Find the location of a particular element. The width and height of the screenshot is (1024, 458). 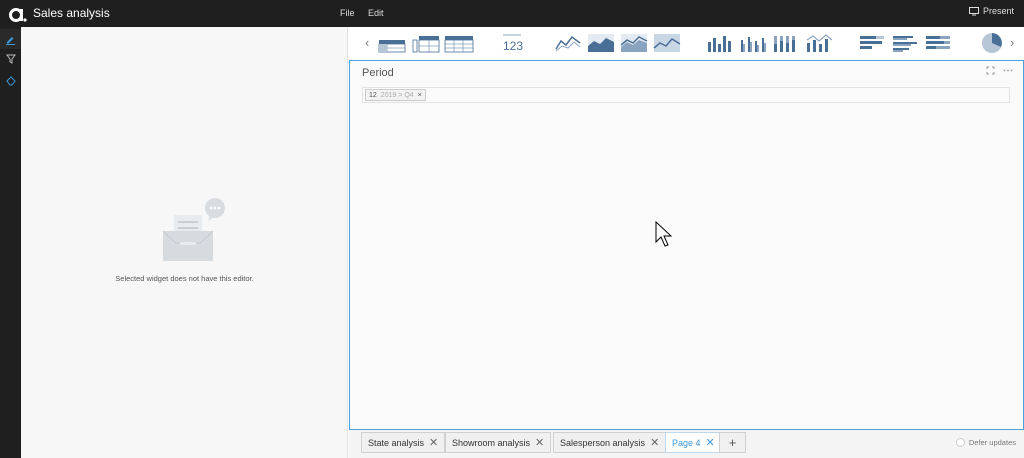

column-chart-icon is located at coordinates (720, 43).